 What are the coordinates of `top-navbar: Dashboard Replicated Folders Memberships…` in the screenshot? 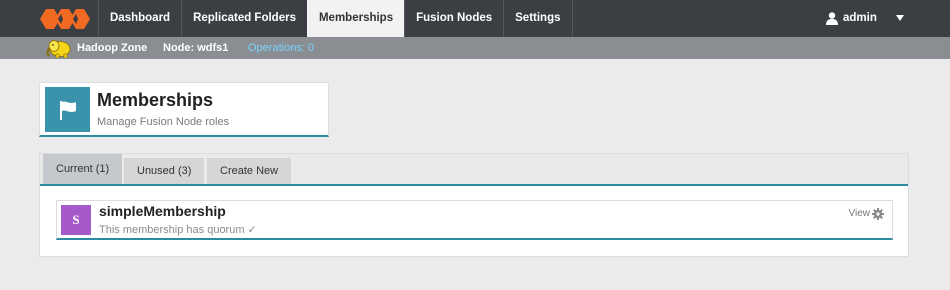 It's located at (475, 18).